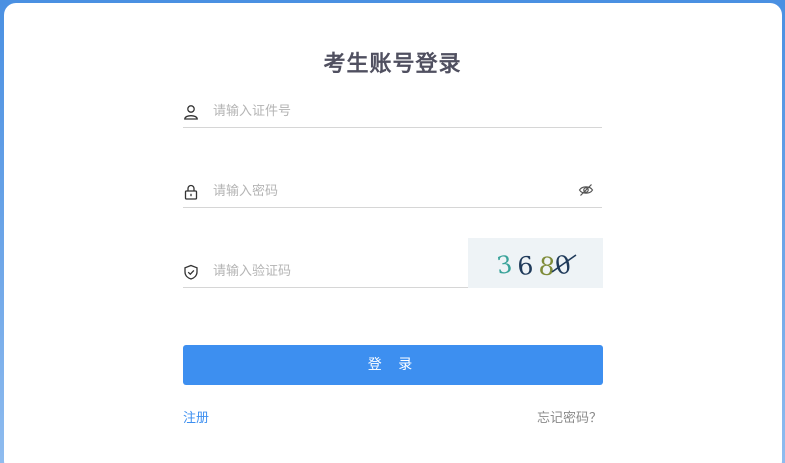 Image resolution: width=785 pixels, height=463 pixels. Describe the element at coordinates (392, 64) in the screenshot. I see `page-title: 考生账号登录` at that location.